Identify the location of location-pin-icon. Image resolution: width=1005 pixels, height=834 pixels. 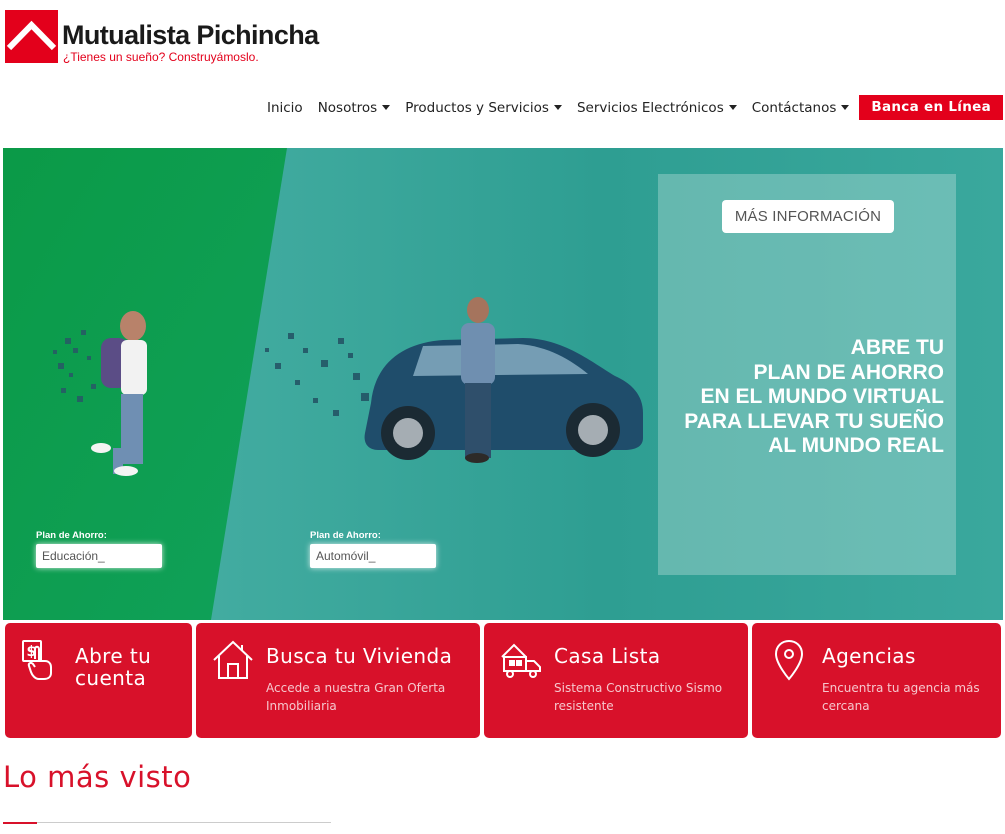
(789, 660).